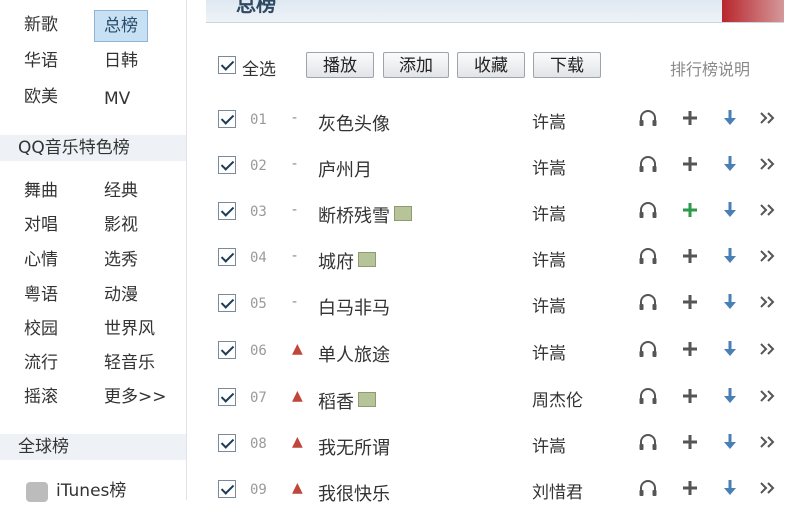  Describe the element at coordinates (41, 260) in the screenshot. I see `sidebar-item-mood: 心情` at that location.